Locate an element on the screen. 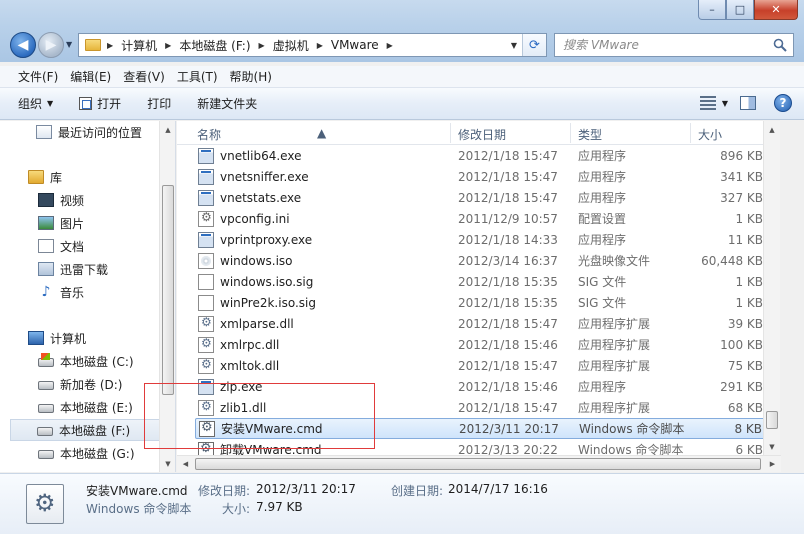 The width and height of the screenshot is (804, 534). column-size: 大小 is located at coordinates (710, 134).